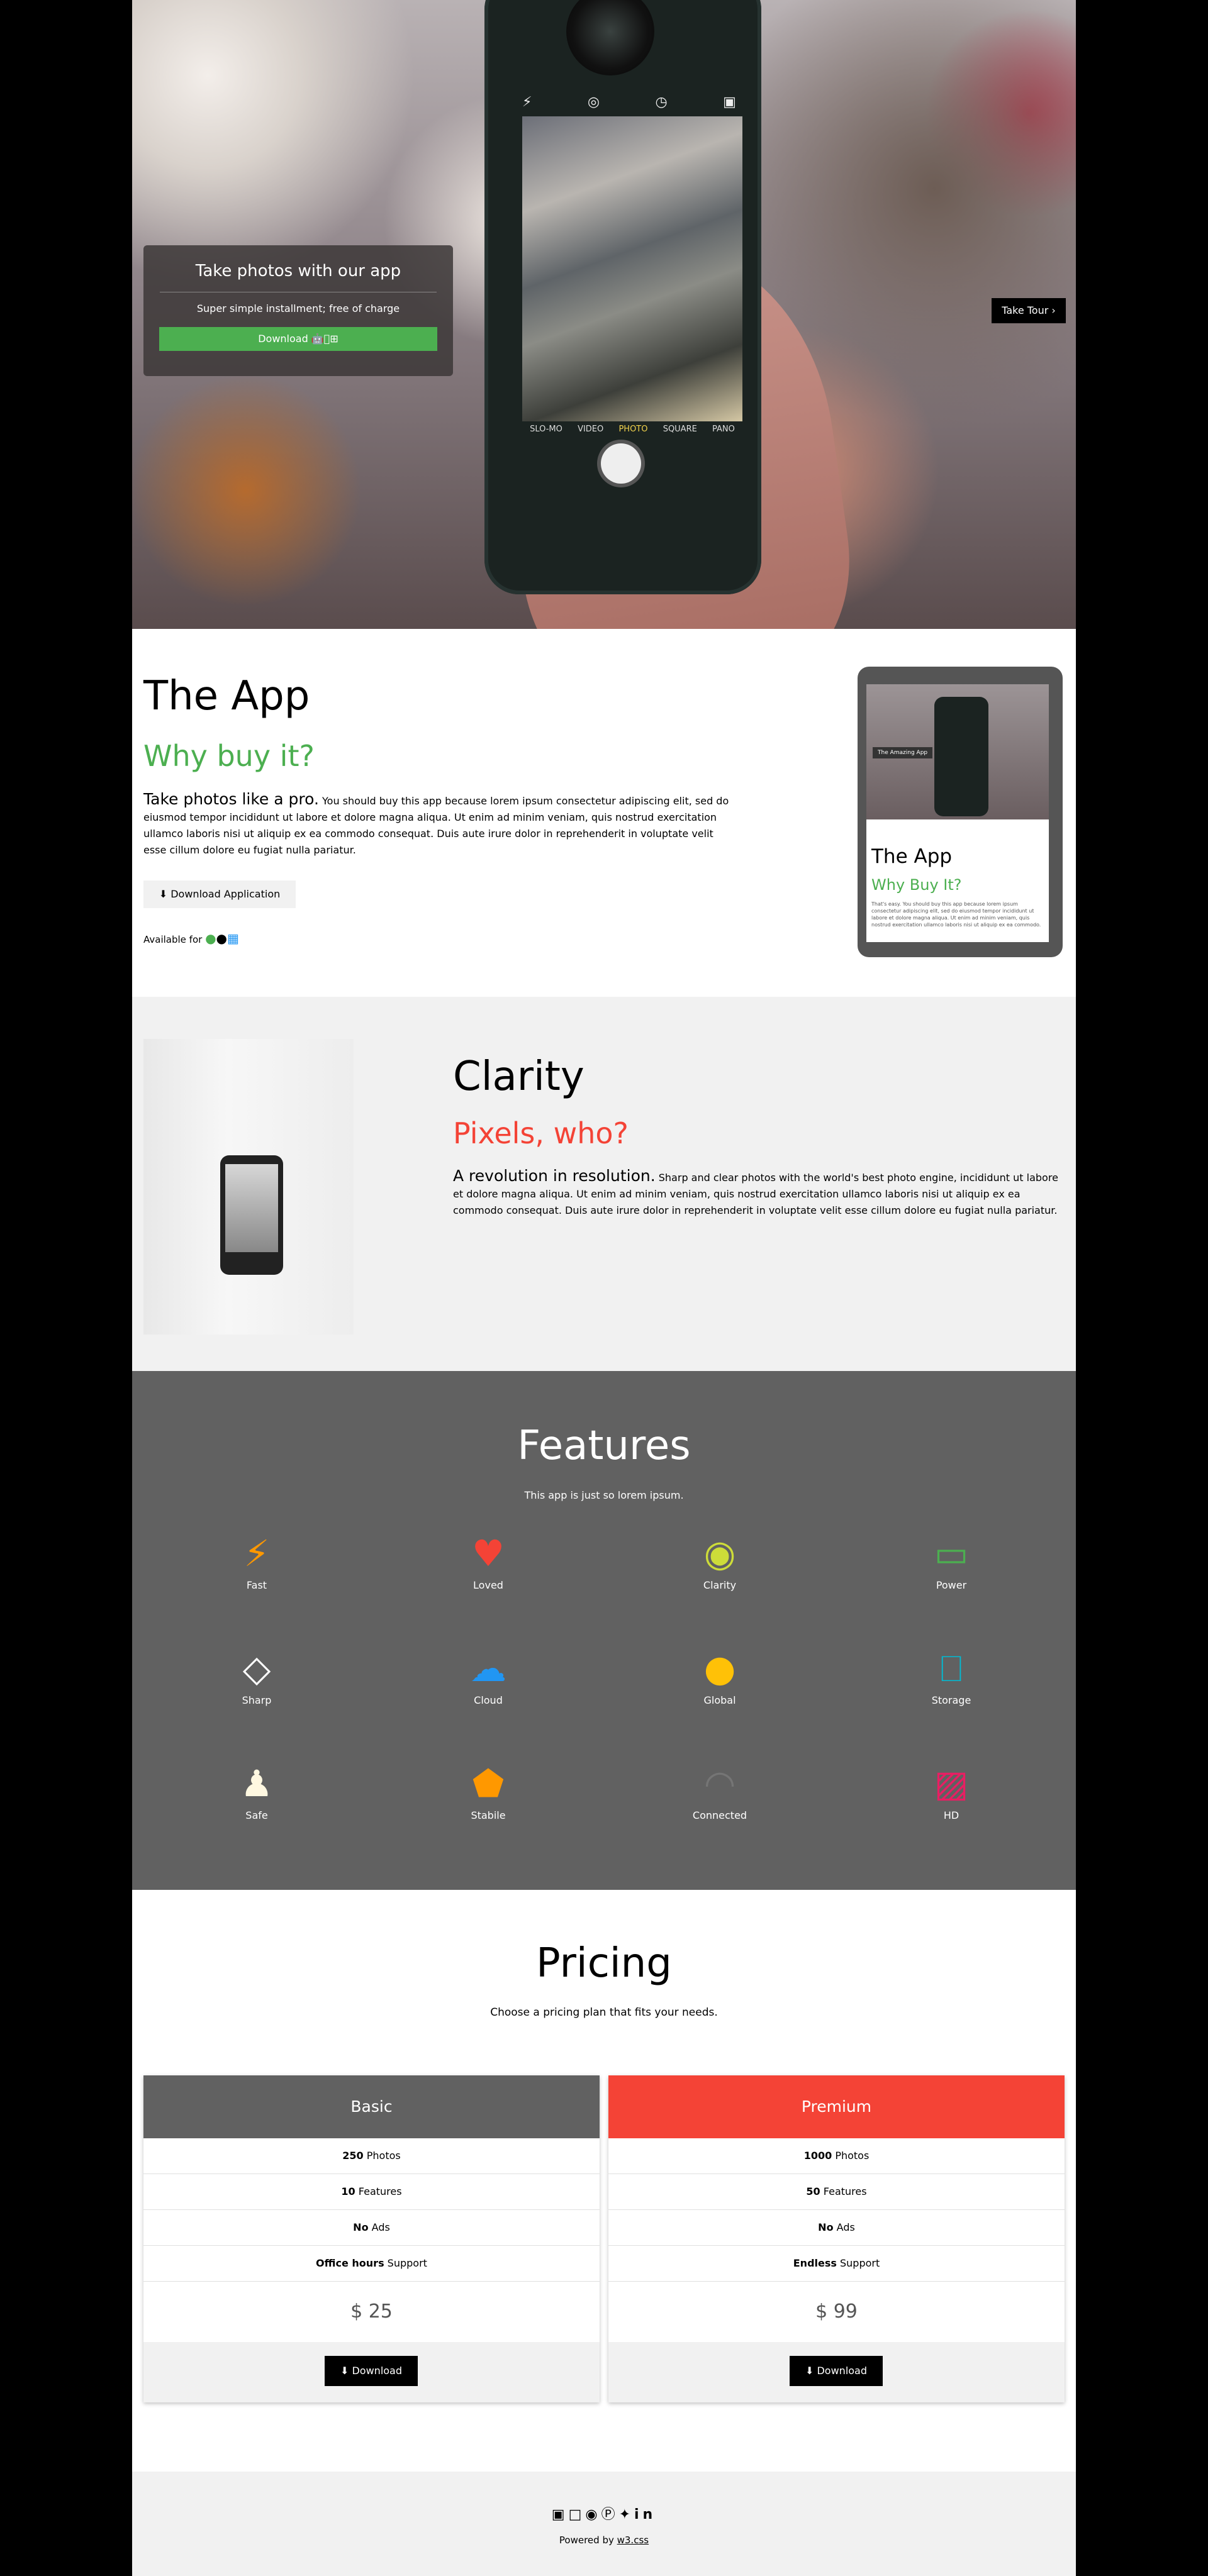 The width and height of the screenshot is (1208, 2576). What do you see at coordinates (903, 752) in the screenshot?
I see `tablet-badge: The Amazing App` at bounding box center [903, 752].